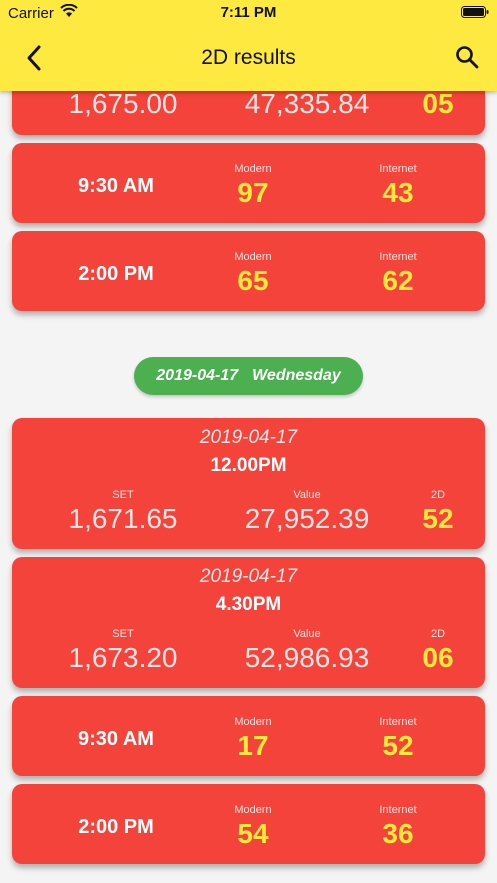 This screenshot has width=497, height=883. What do you see at coordinates (248, 465) in the screenshot?
I see `result-session: 12.00PM` at bounding box center [248, 465].